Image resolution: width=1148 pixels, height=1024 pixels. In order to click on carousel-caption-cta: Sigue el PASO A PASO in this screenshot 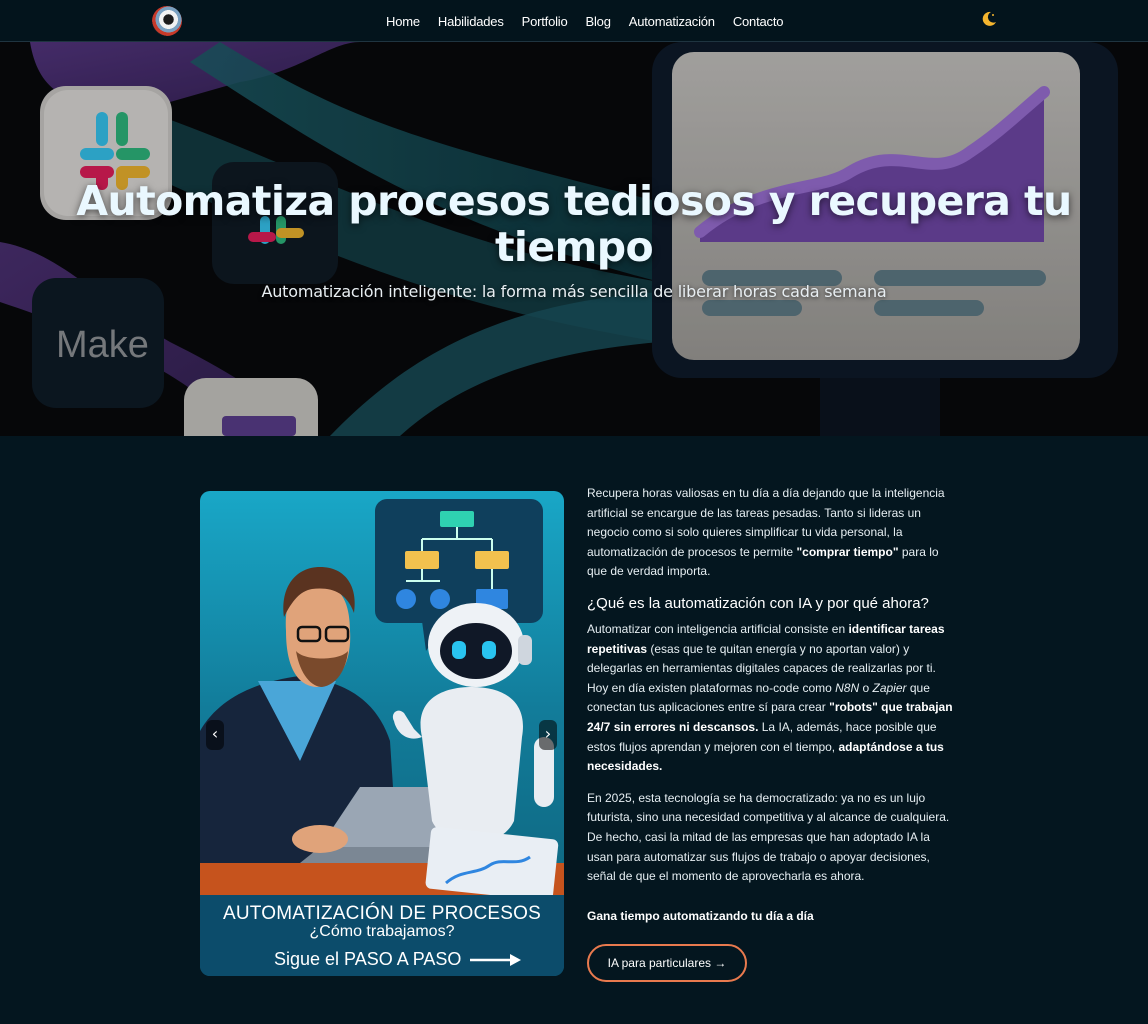, I will do `click(398, 959)`.